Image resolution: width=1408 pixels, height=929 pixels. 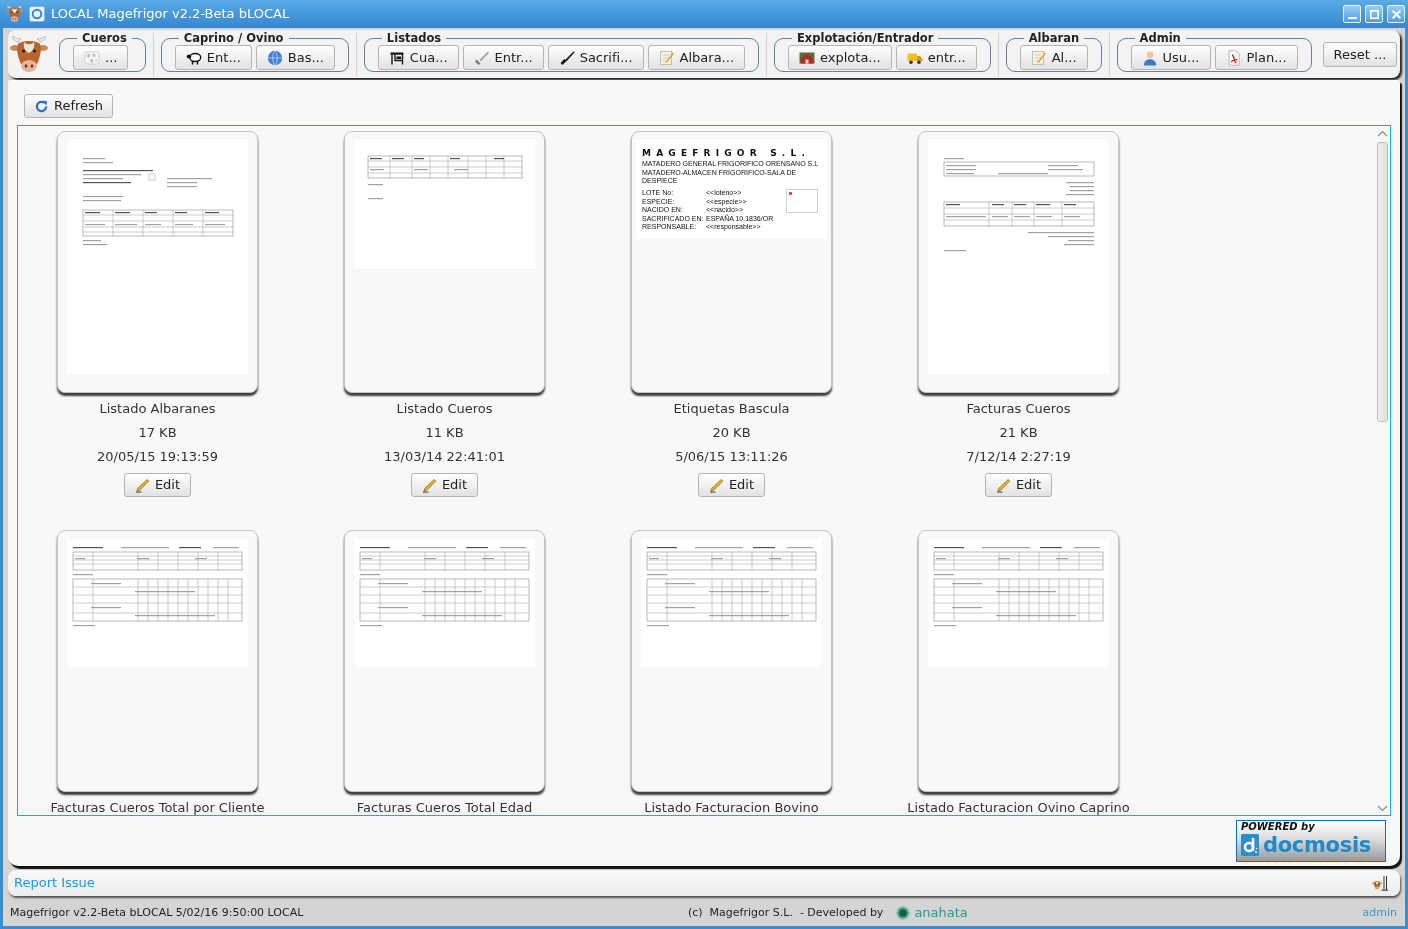 What do you see at coordinates (903, 913) in the screenshot?
I see `starburst-icon` at bounding box center [903, 913].